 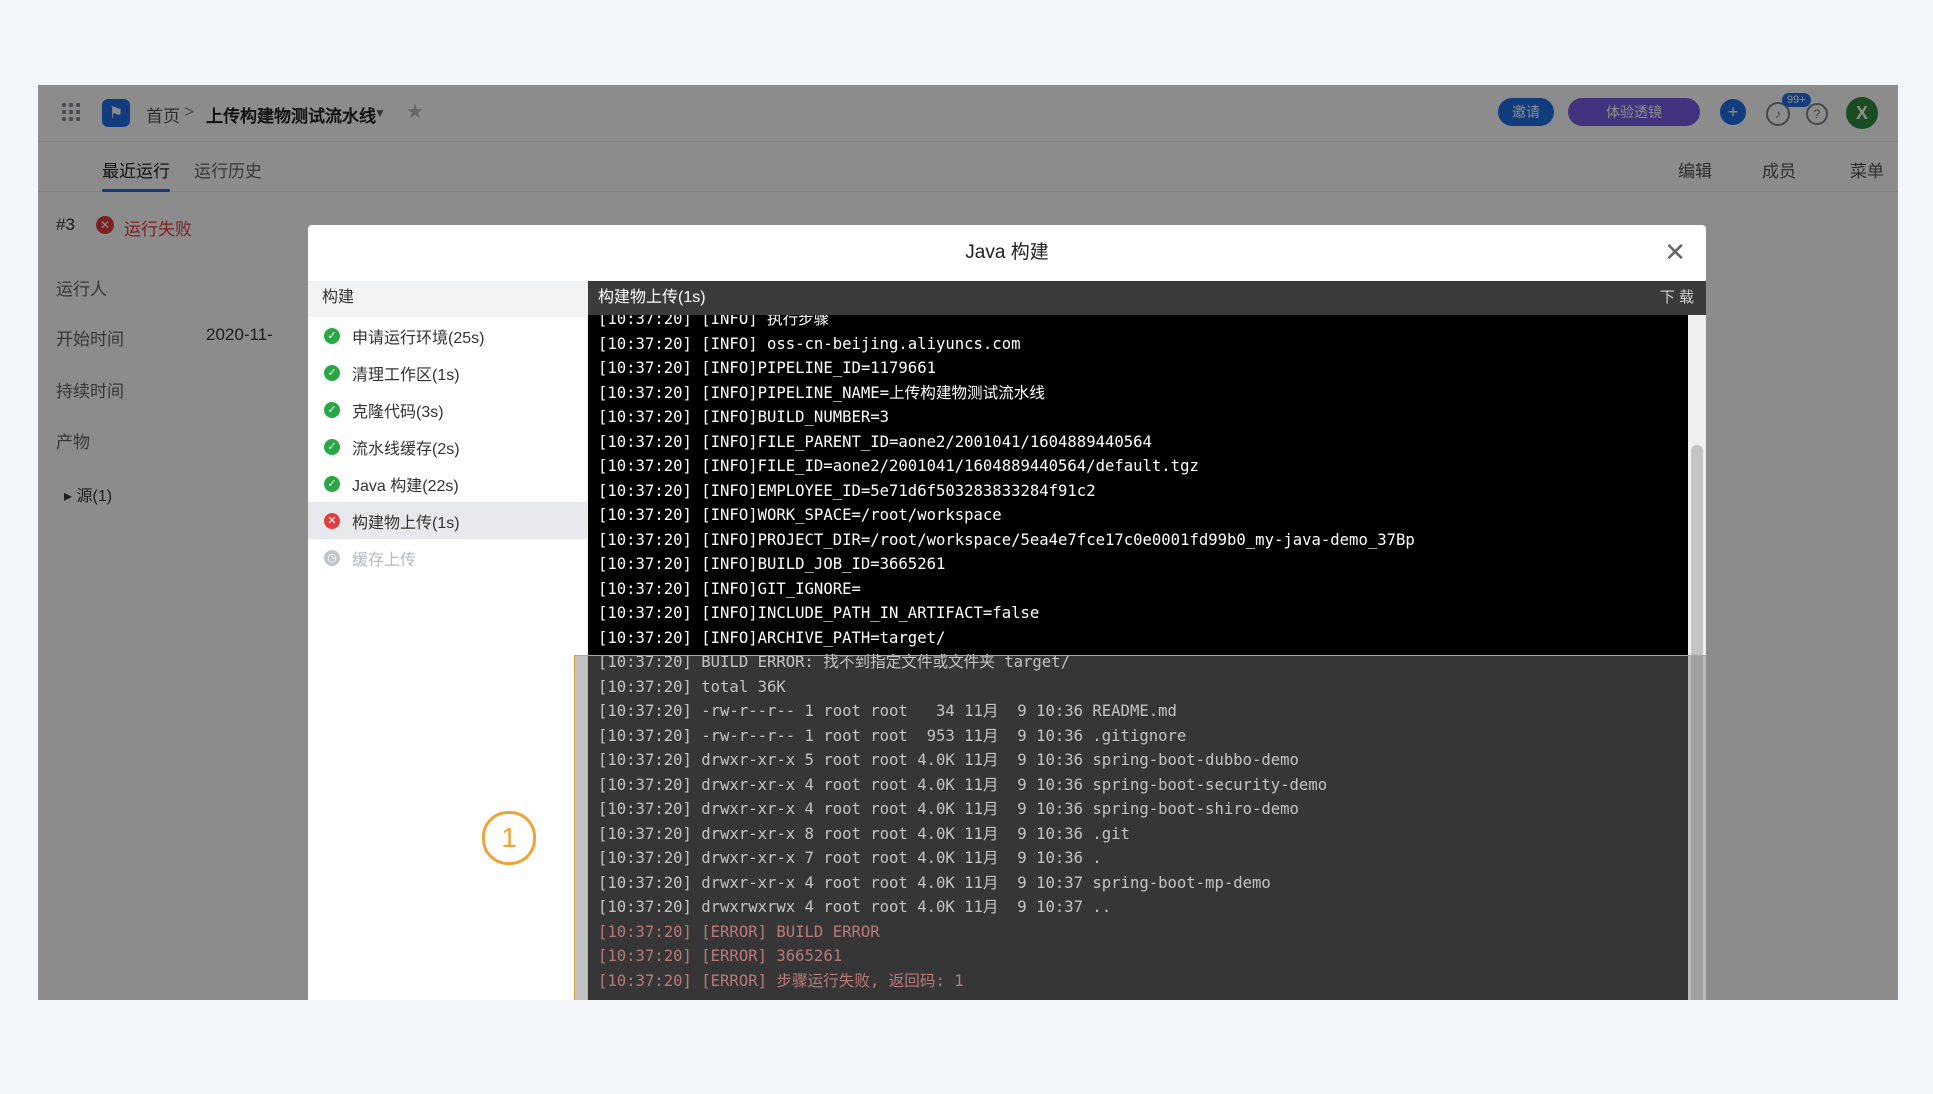 What do you see at coordinates (714, 321) in the screenshot?
I see `log-line: [10:37:20] [INFO] 执行步骤` at bounding box center [714, 321].